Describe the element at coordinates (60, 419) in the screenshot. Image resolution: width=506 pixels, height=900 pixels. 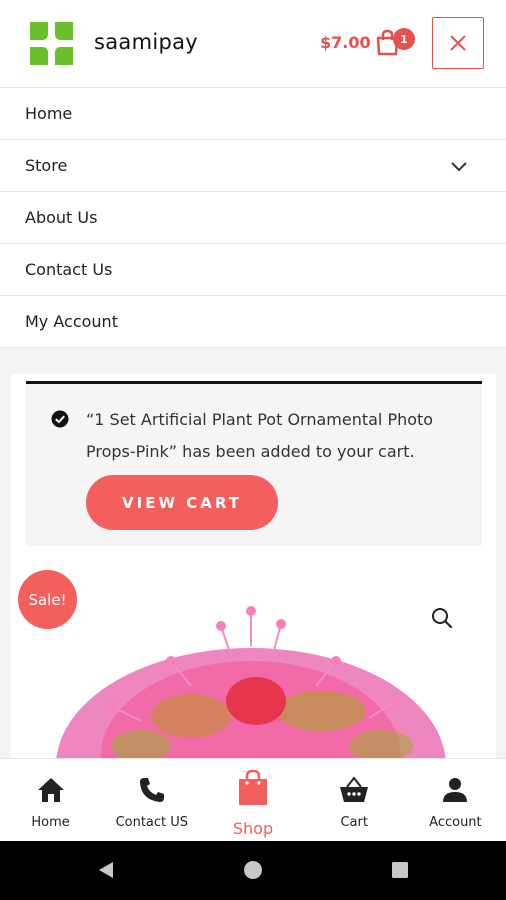
I see `check-circle-icon` at that location.